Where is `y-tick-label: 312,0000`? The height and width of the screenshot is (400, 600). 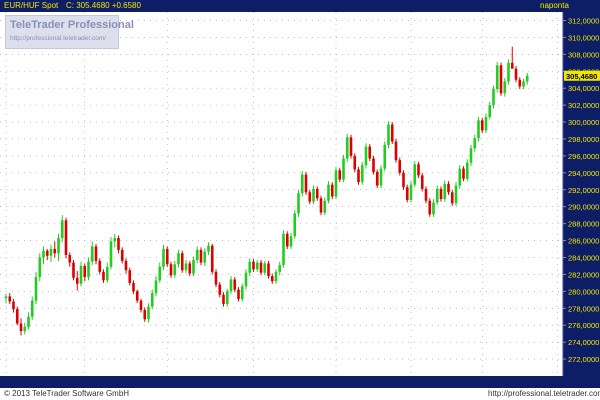
y-tick-label: 312,0000 is located at coordinates (583, 20).